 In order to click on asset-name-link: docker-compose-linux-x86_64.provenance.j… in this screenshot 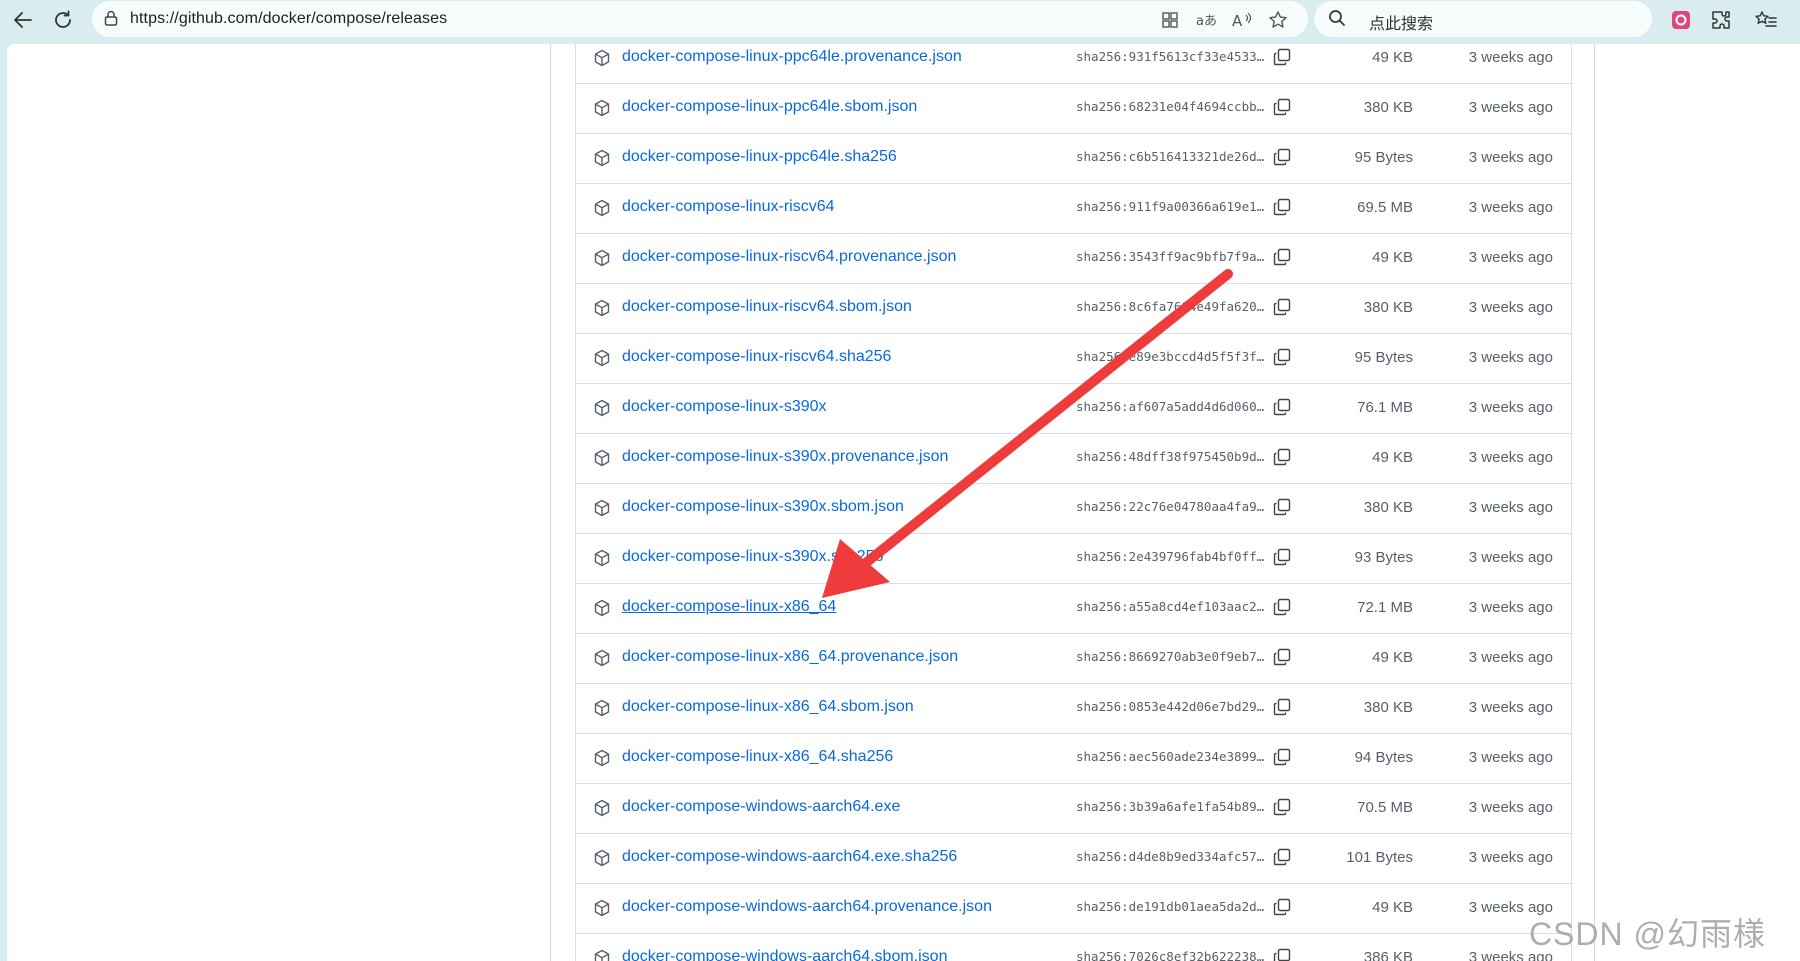, I will do `click(790, 657)`.